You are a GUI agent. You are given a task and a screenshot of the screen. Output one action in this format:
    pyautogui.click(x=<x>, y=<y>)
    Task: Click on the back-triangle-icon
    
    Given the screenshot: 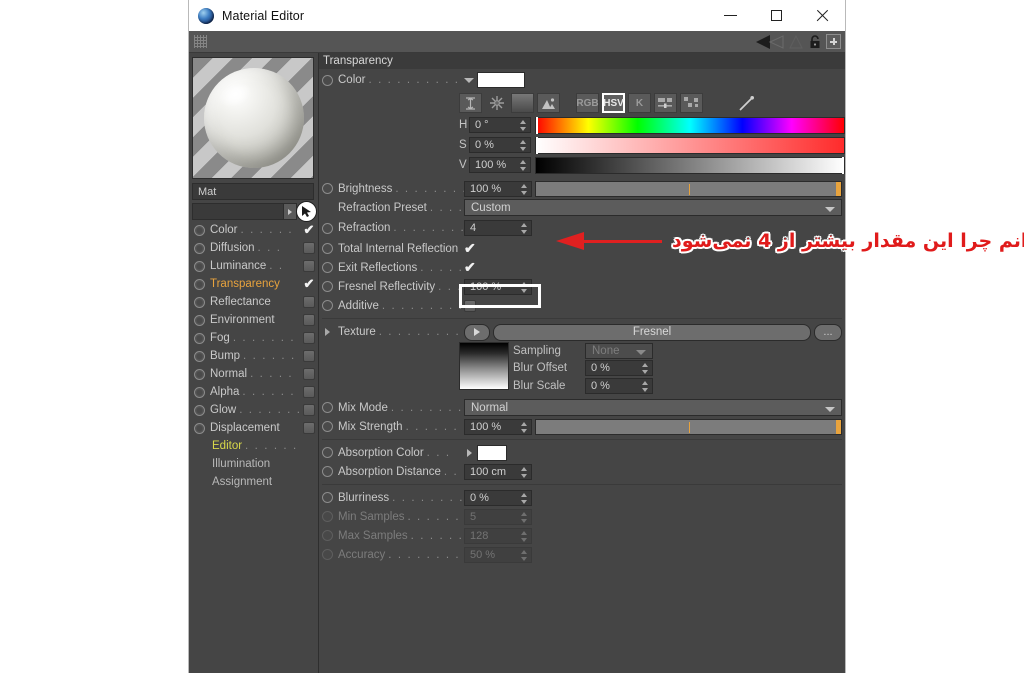 What is the action you would take?
    pyautogui.click(x=769, y=42)
    